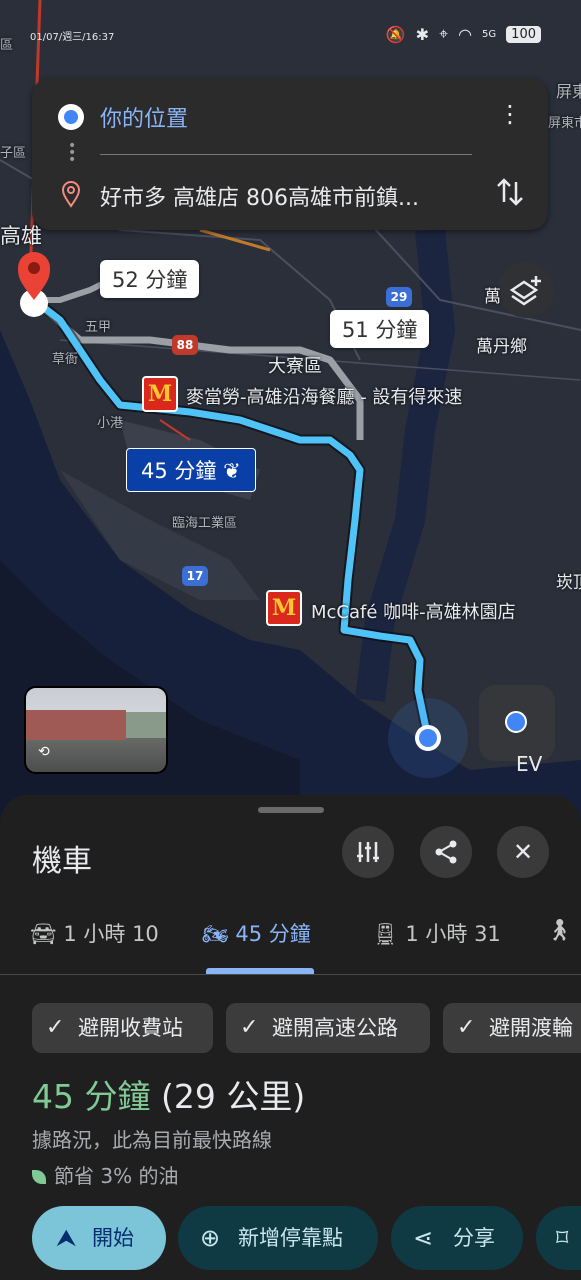  What do you see at coordinates (385, 934) in the screenshot?
I see `train-icon: 🚆︎` at bounding box center [385, 934].